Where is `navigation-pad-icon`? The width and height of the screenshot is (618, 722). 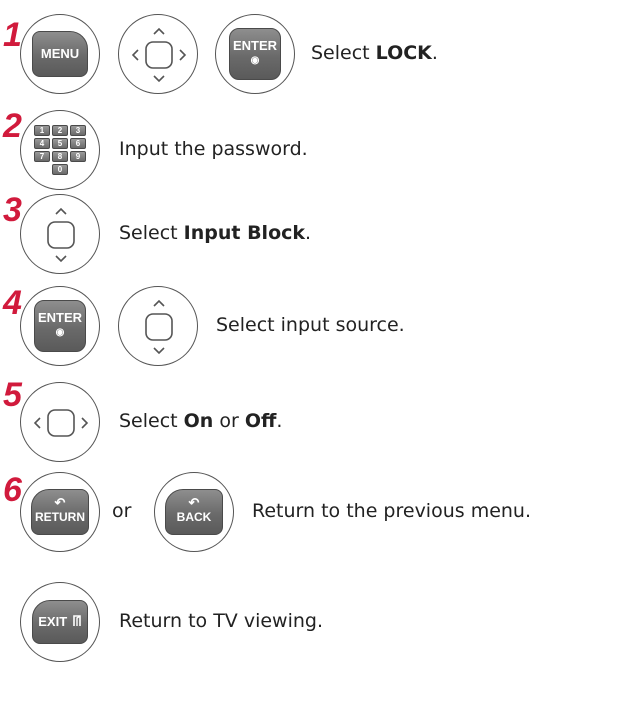
navigation-pad-icon is located at coordinates (159, 55).